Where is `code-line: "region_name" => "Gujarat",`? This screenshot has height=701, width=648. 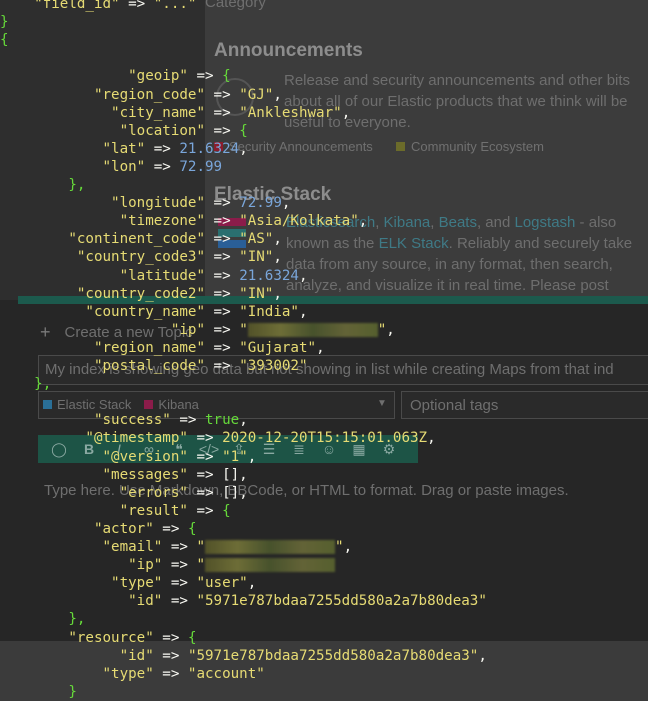
code-line: "region_name" => "Gujarat", is located at coordinates (162, 348).